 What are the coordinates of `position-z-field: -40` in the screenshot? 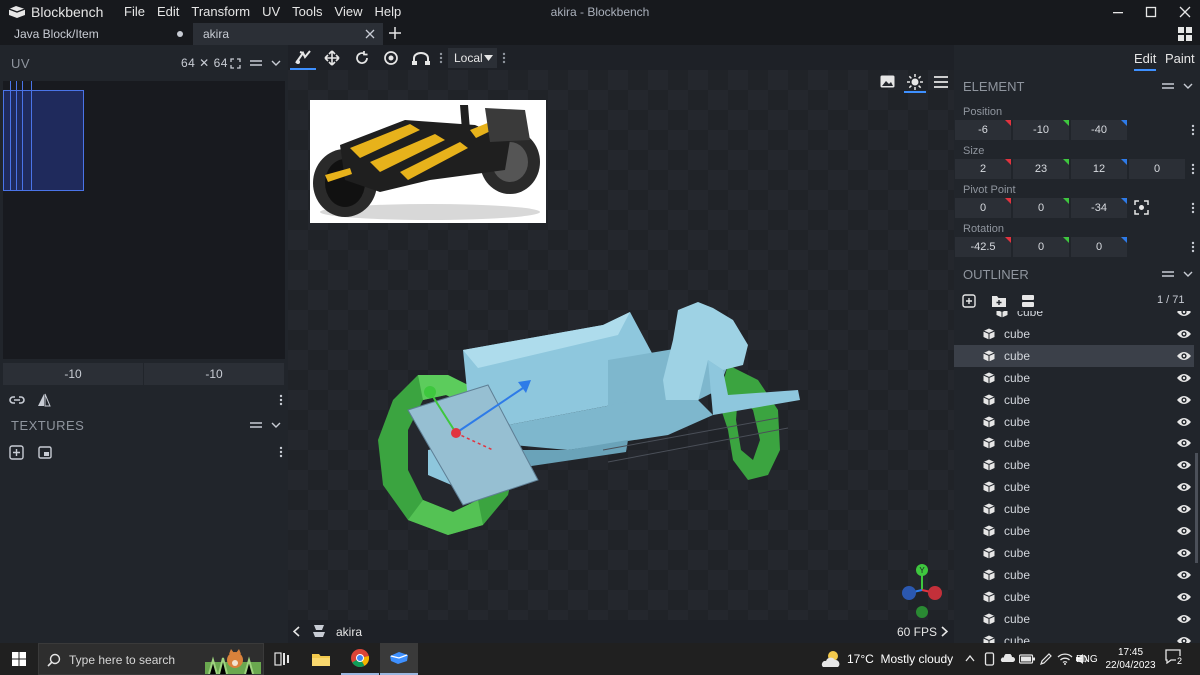 It's located at (1099, 130).